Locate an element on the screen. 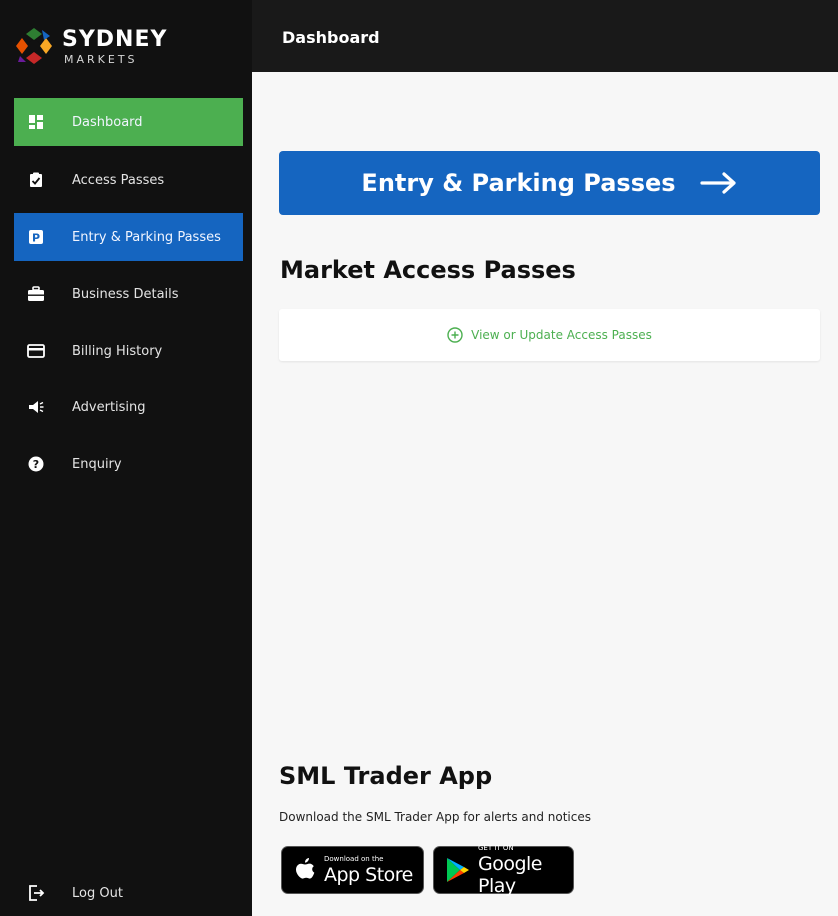 The image size is (838, 916). arrow-right-icon is located at coordinates (718, 183).